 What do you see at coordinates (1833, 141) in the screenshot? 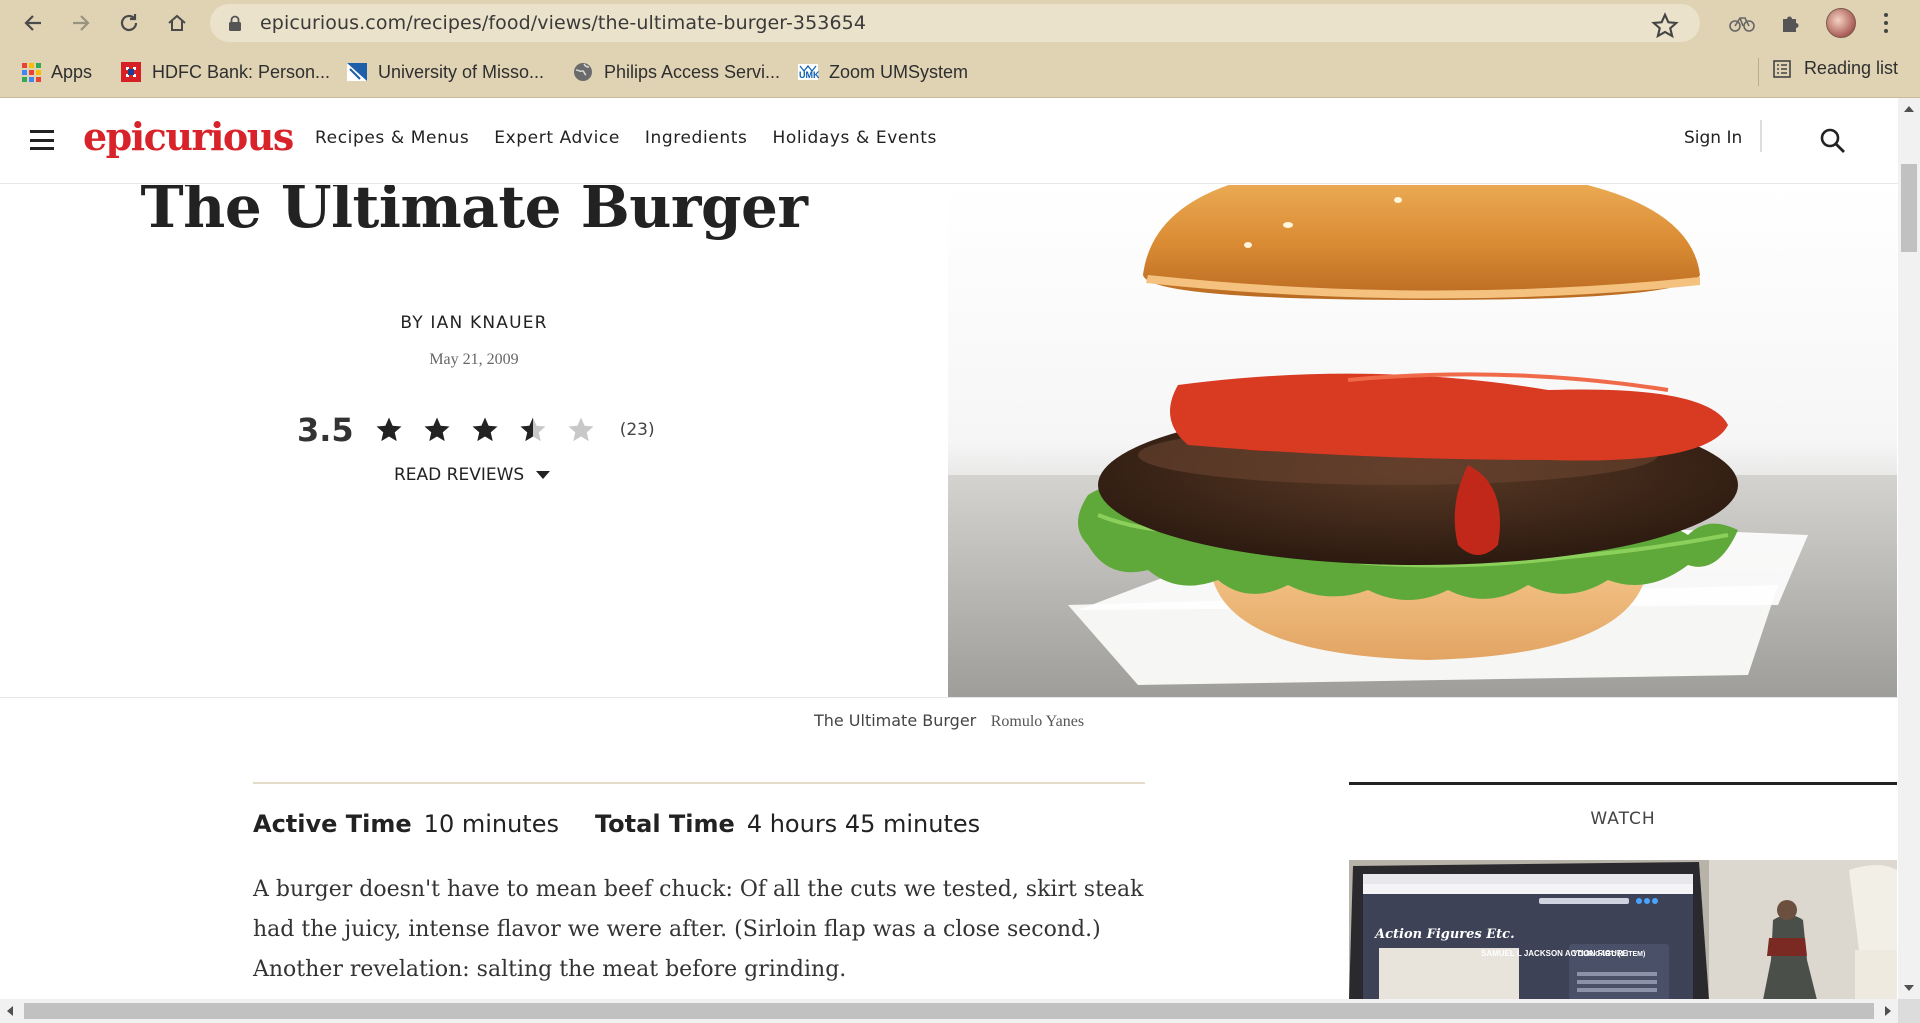
I see `search-icon` at bounding box center [1833, 141].